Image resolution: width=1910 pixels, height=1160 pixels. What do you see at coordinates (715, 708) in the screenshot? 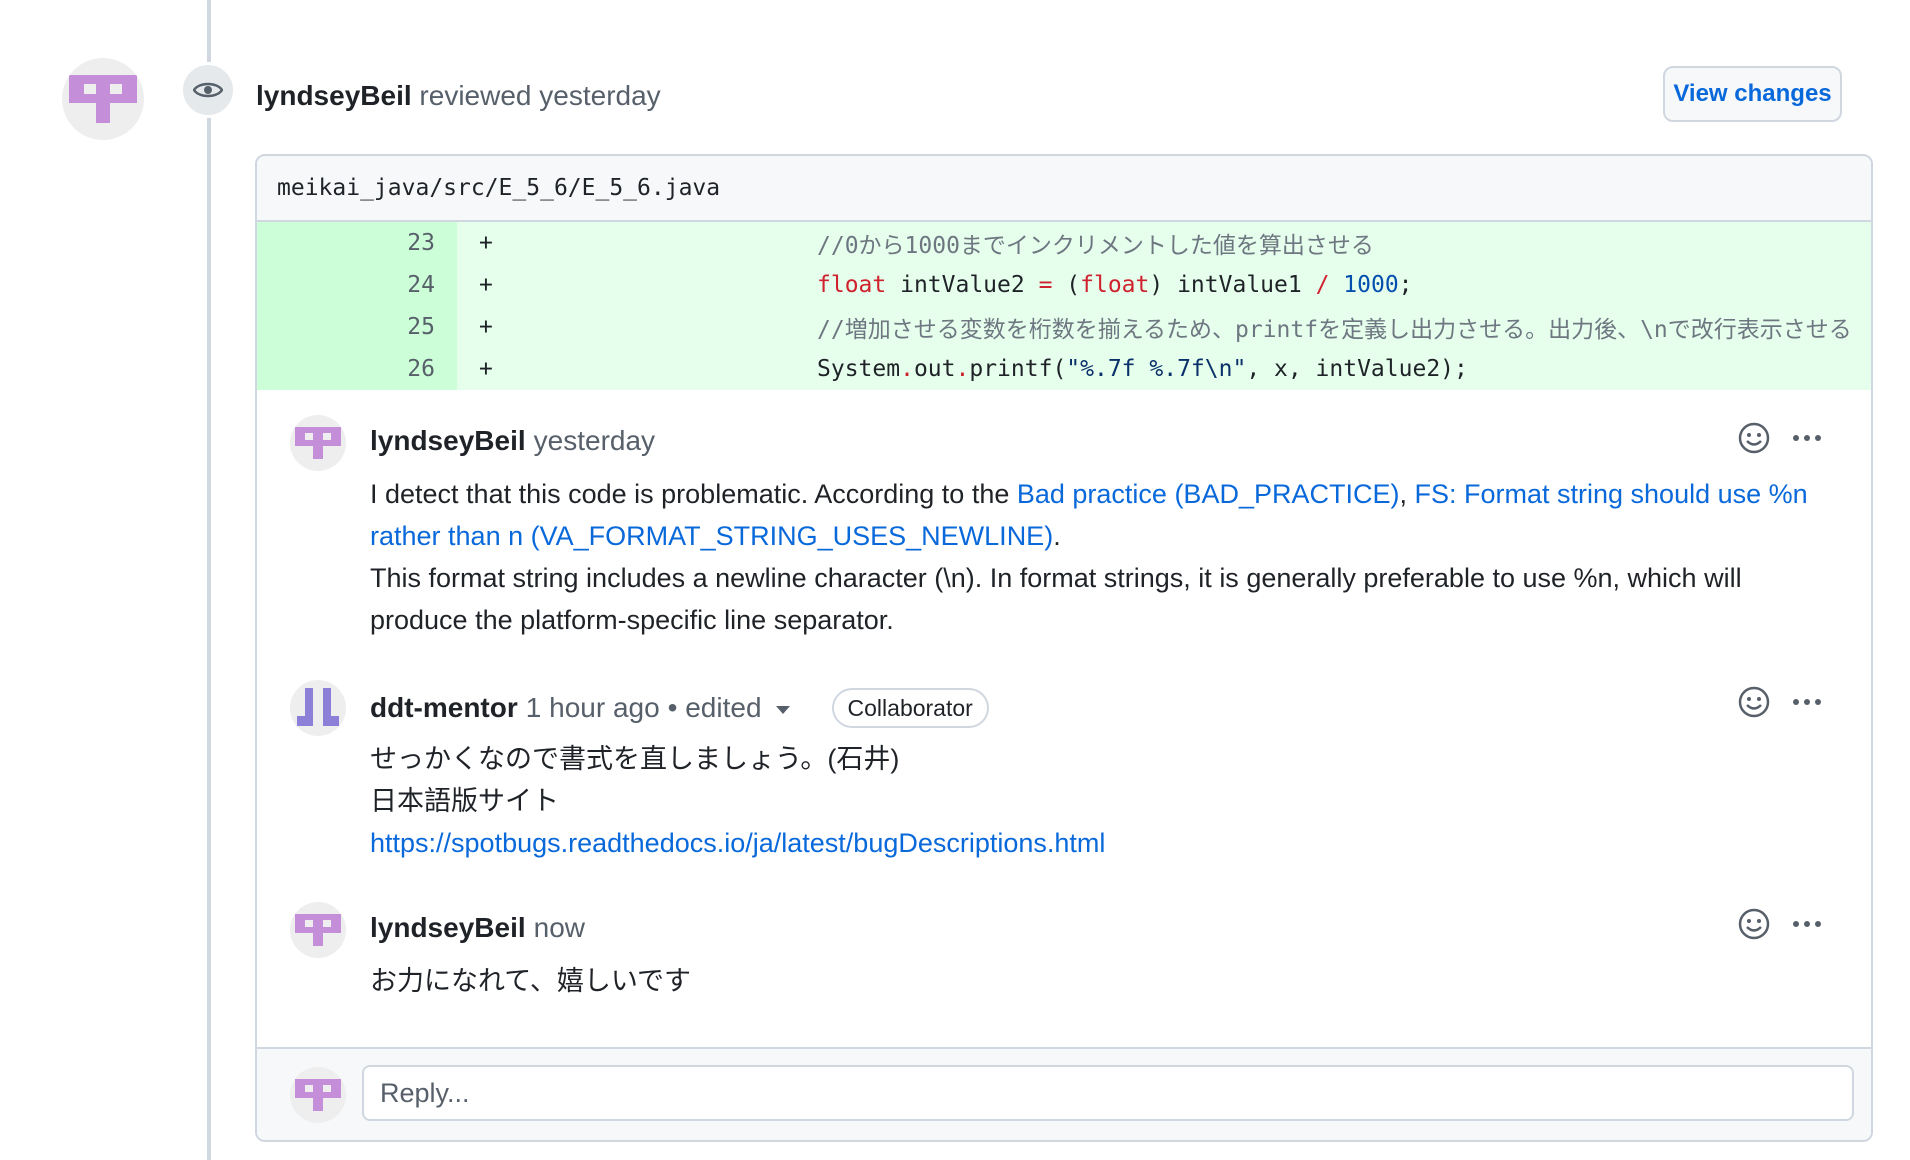
I see `edited-label: • edited` at bounding box center [715, 708].